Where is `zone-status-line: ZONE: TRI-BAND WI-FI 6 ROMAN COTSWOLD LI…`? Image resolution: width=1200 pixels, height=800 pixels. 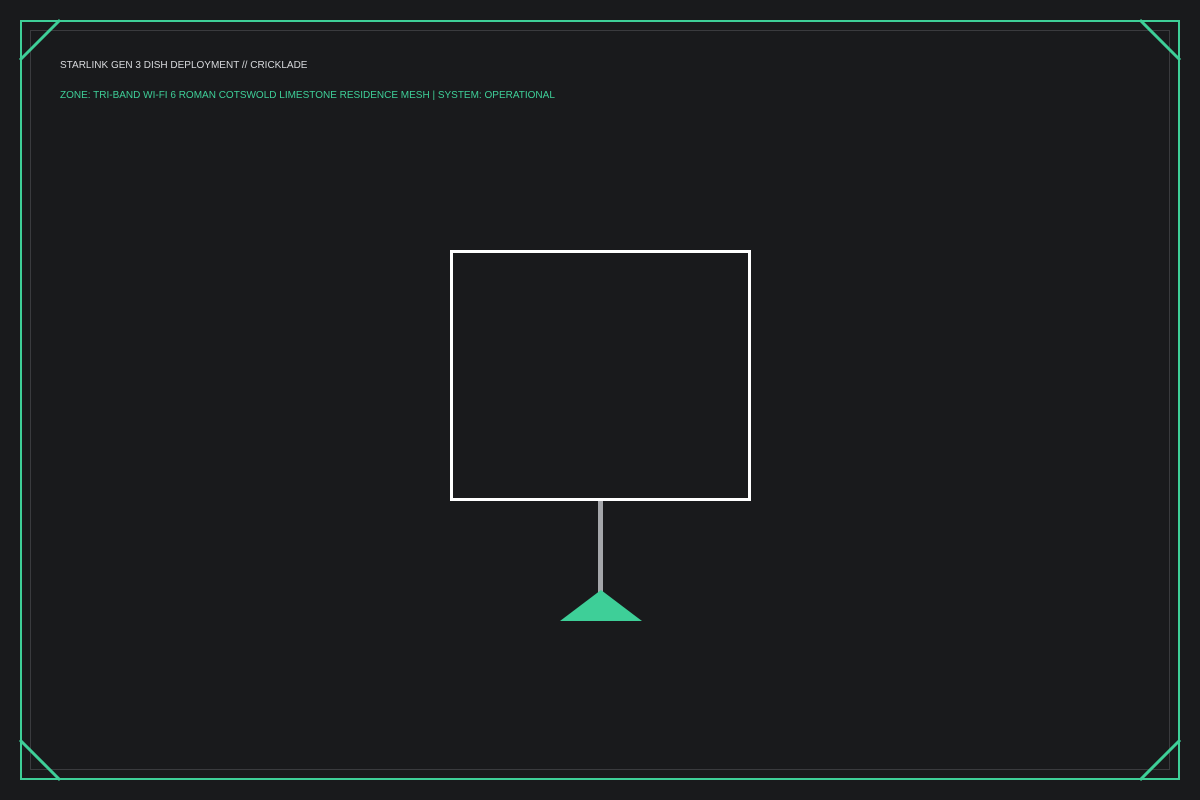 zone-status-line: ZONE: TRI-BAND WI-FI 6 ROMAN COTSWOLD LI… is located at coordinates (307, 95).